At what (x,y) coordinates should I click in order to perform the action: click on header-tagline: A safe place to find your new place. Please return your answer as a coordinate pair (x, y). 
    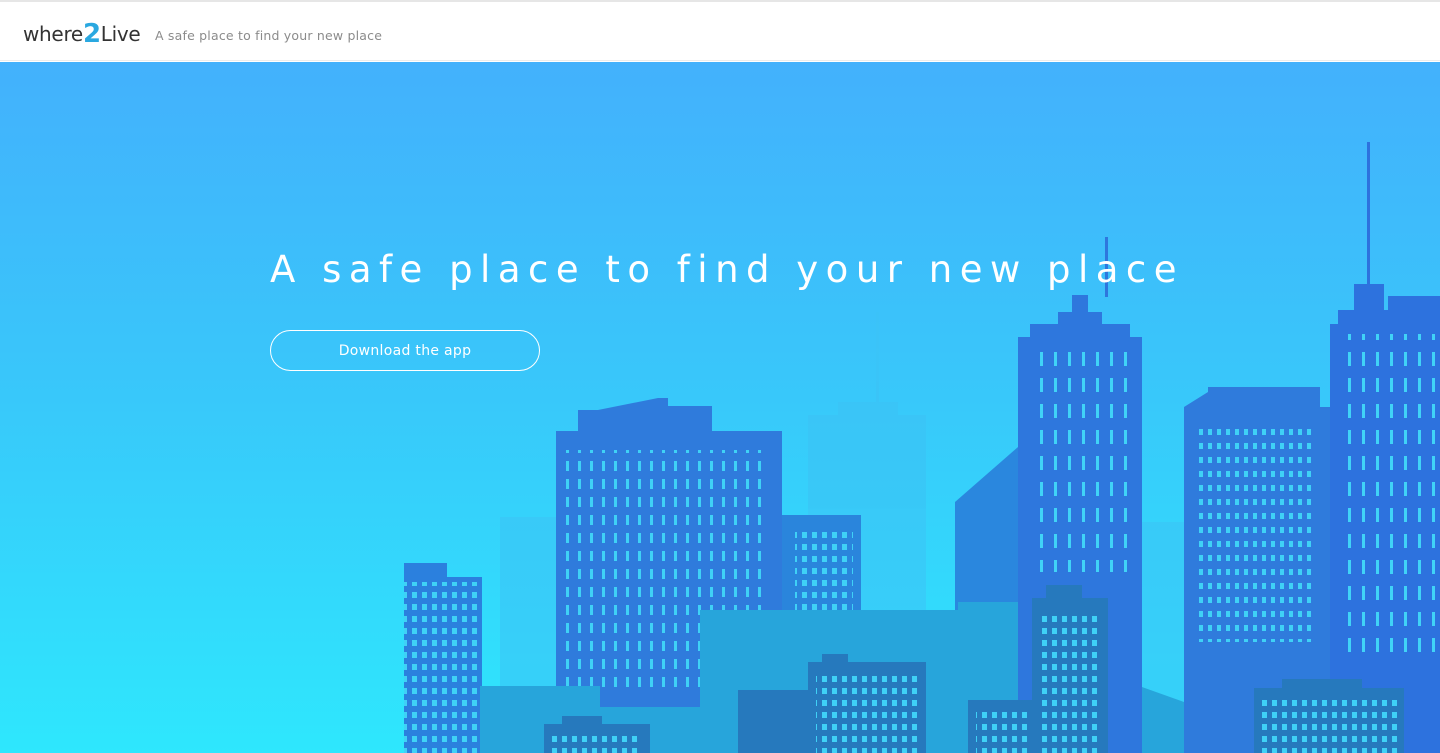
    Looking at the image, I should click on (269, 35).